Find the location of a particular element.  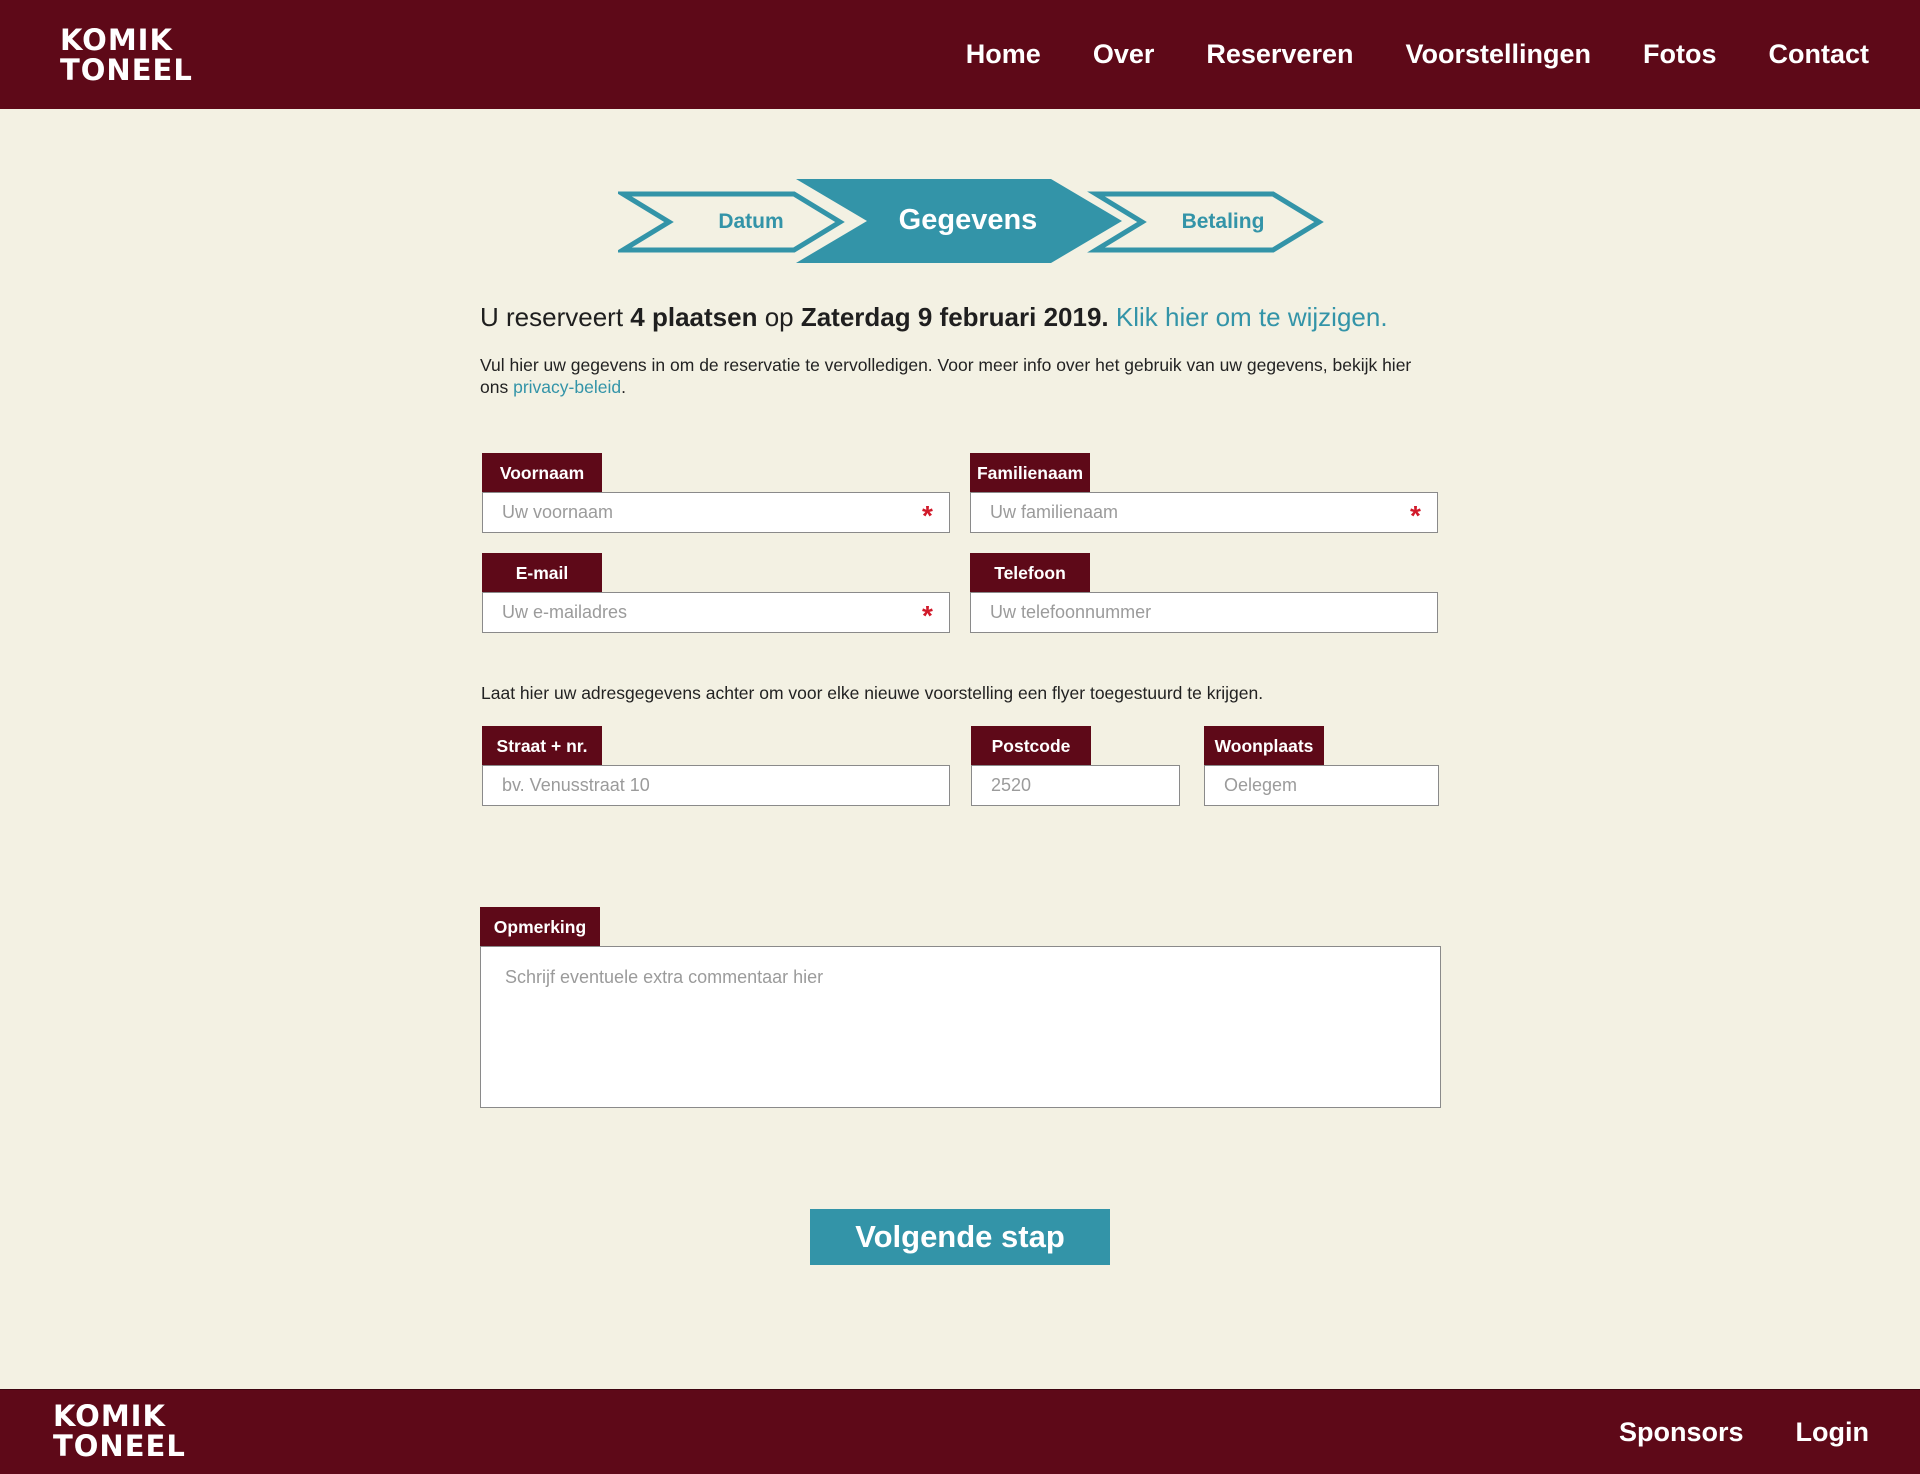

step-gegevens-label: Gegevens is located at coordinates (968, 220).